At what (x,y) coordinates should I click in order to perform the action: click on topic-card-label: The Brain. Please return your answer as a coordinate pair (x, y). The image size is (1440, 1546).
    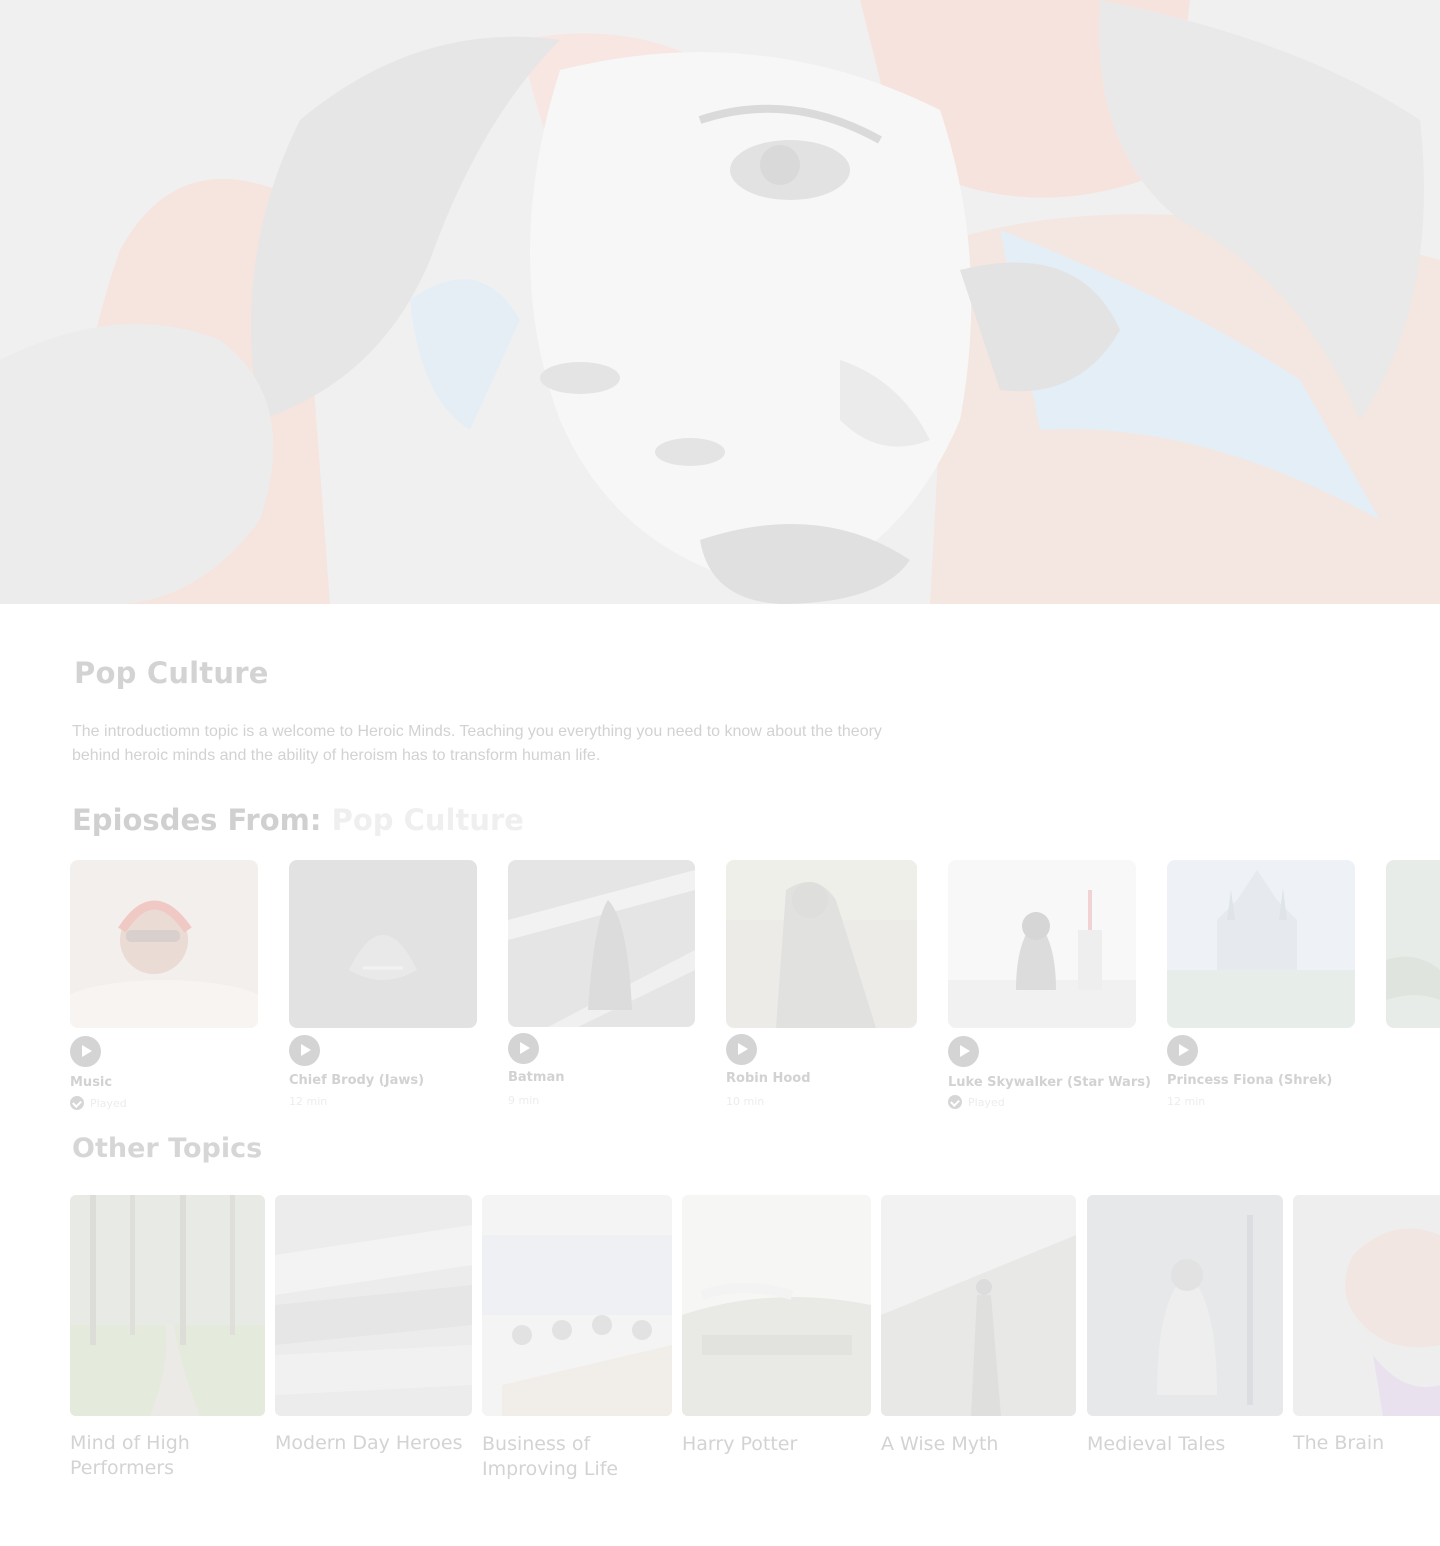
    Looking at the image, I should click on (1366, 1443).